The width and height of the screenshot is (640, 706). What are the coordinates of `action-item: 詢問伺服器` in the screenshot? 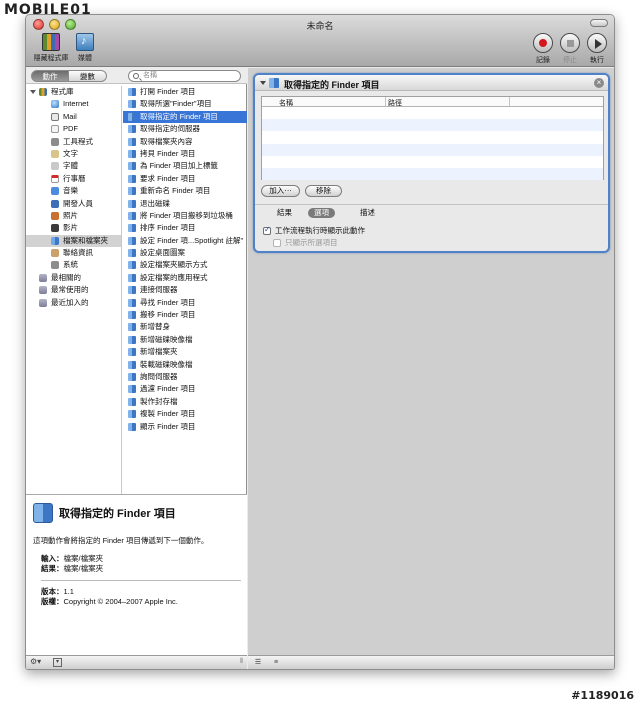 It's located at (185, 377).